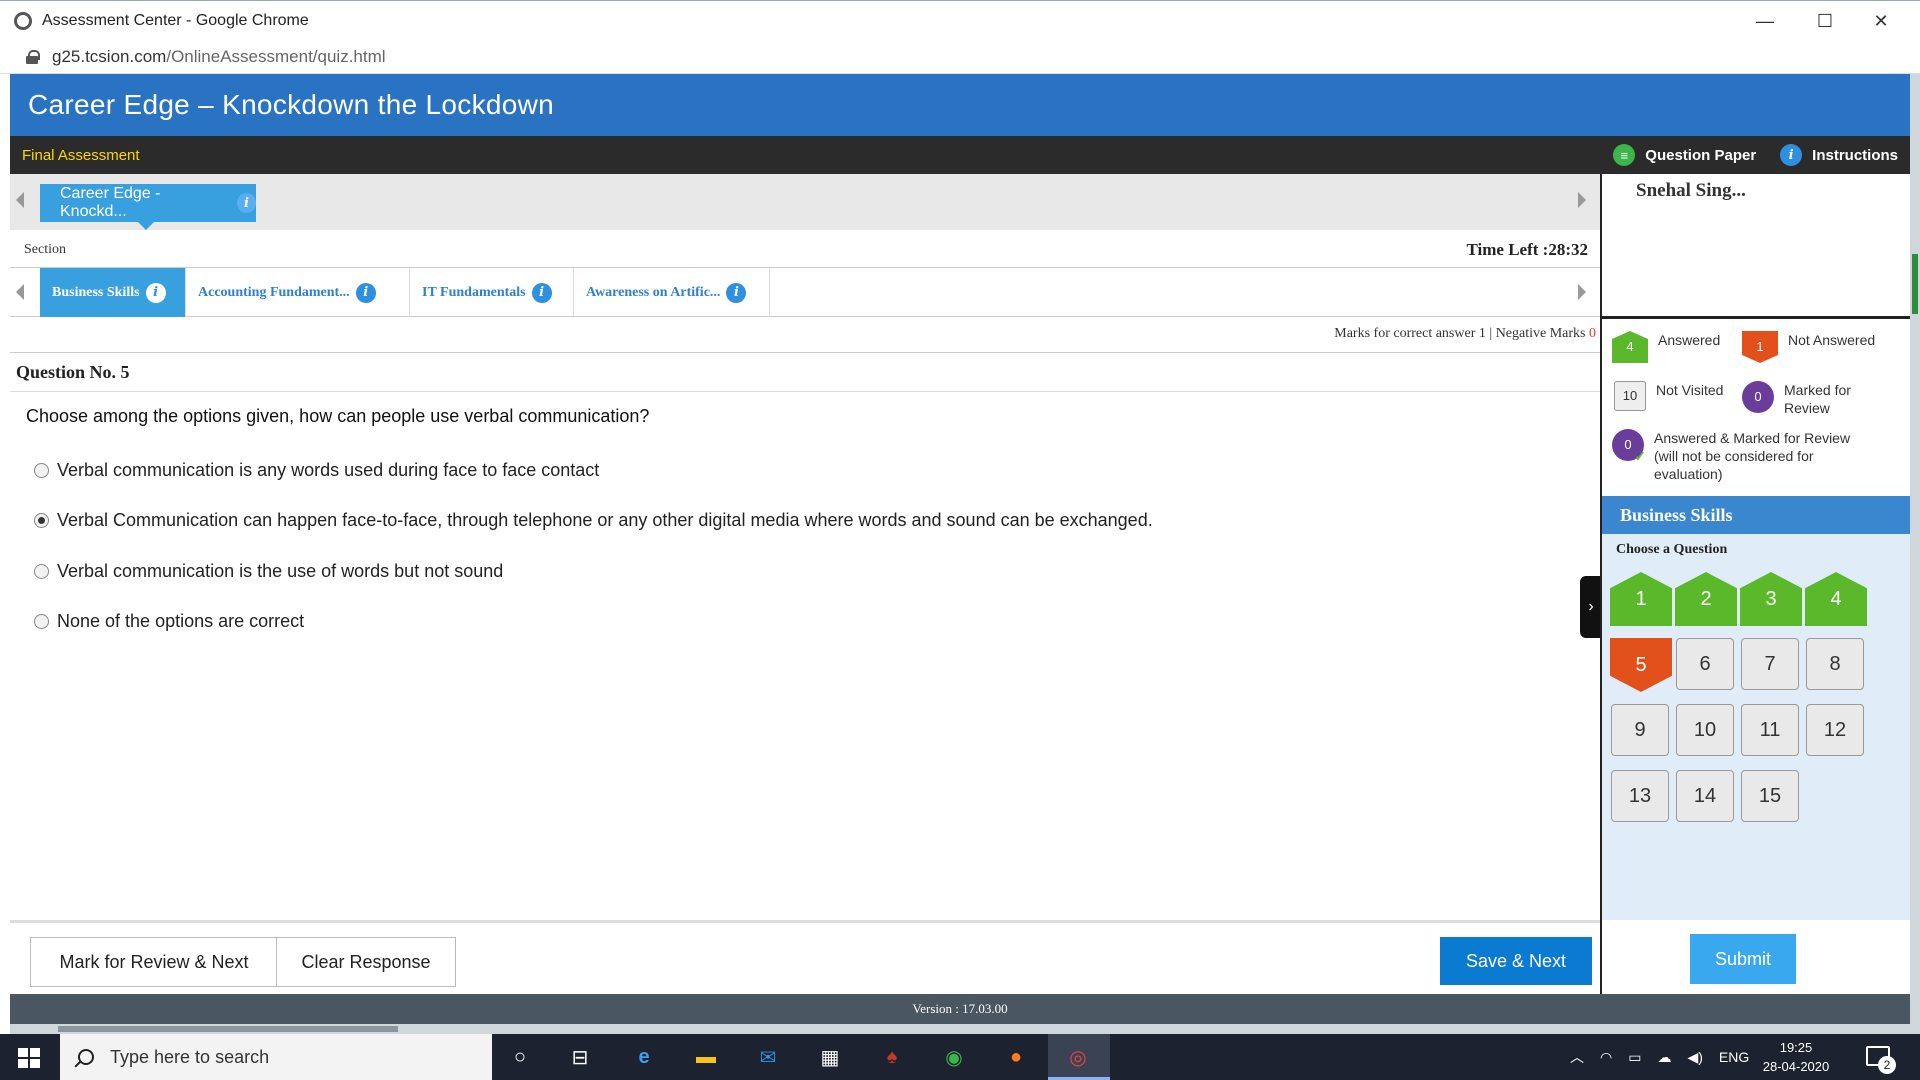  I want to click on question-button-10: 10, so click(1705, 730).